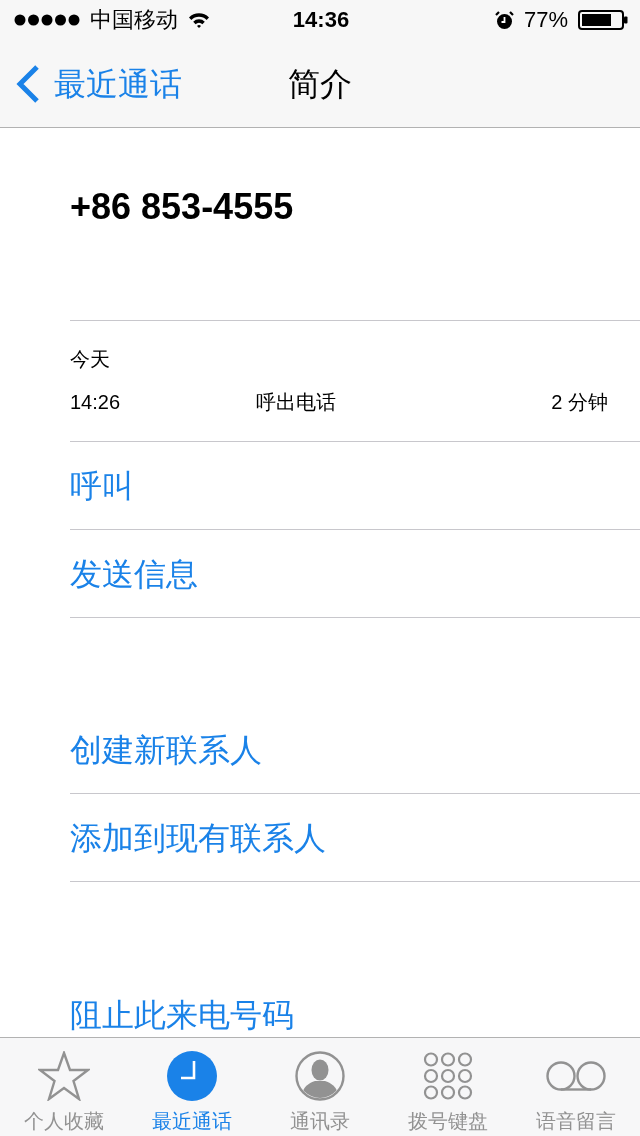 Image resolution: width=640 pixels, height=1136 pixels. I want to click on action-link: 创建新联系人, so click(166, 749).